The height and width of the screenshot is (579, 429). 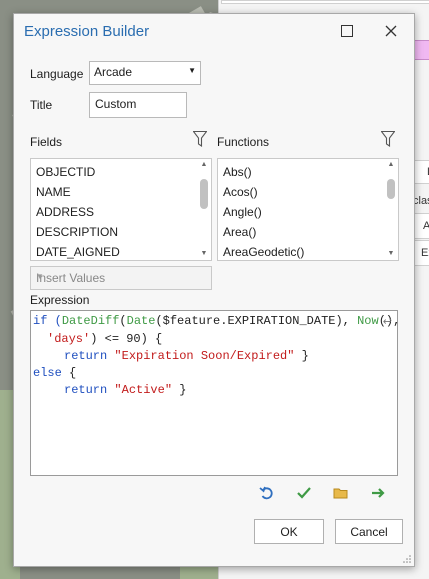 What do you see at coordinates (141, 321) in the screenshot?
I see `code-token: Date` at bounding box center [141, 321].